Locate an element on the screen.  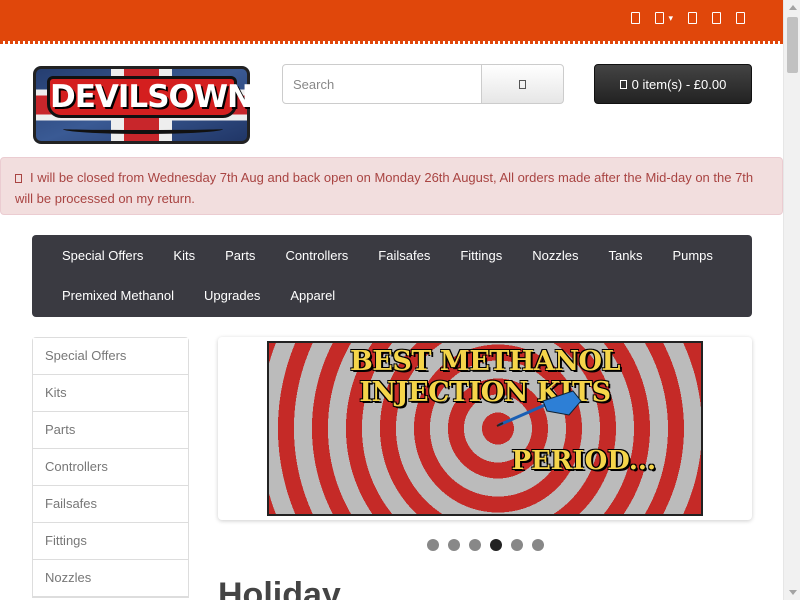
nav-item-controllers: Controllers is located at coordinates (316, 255).